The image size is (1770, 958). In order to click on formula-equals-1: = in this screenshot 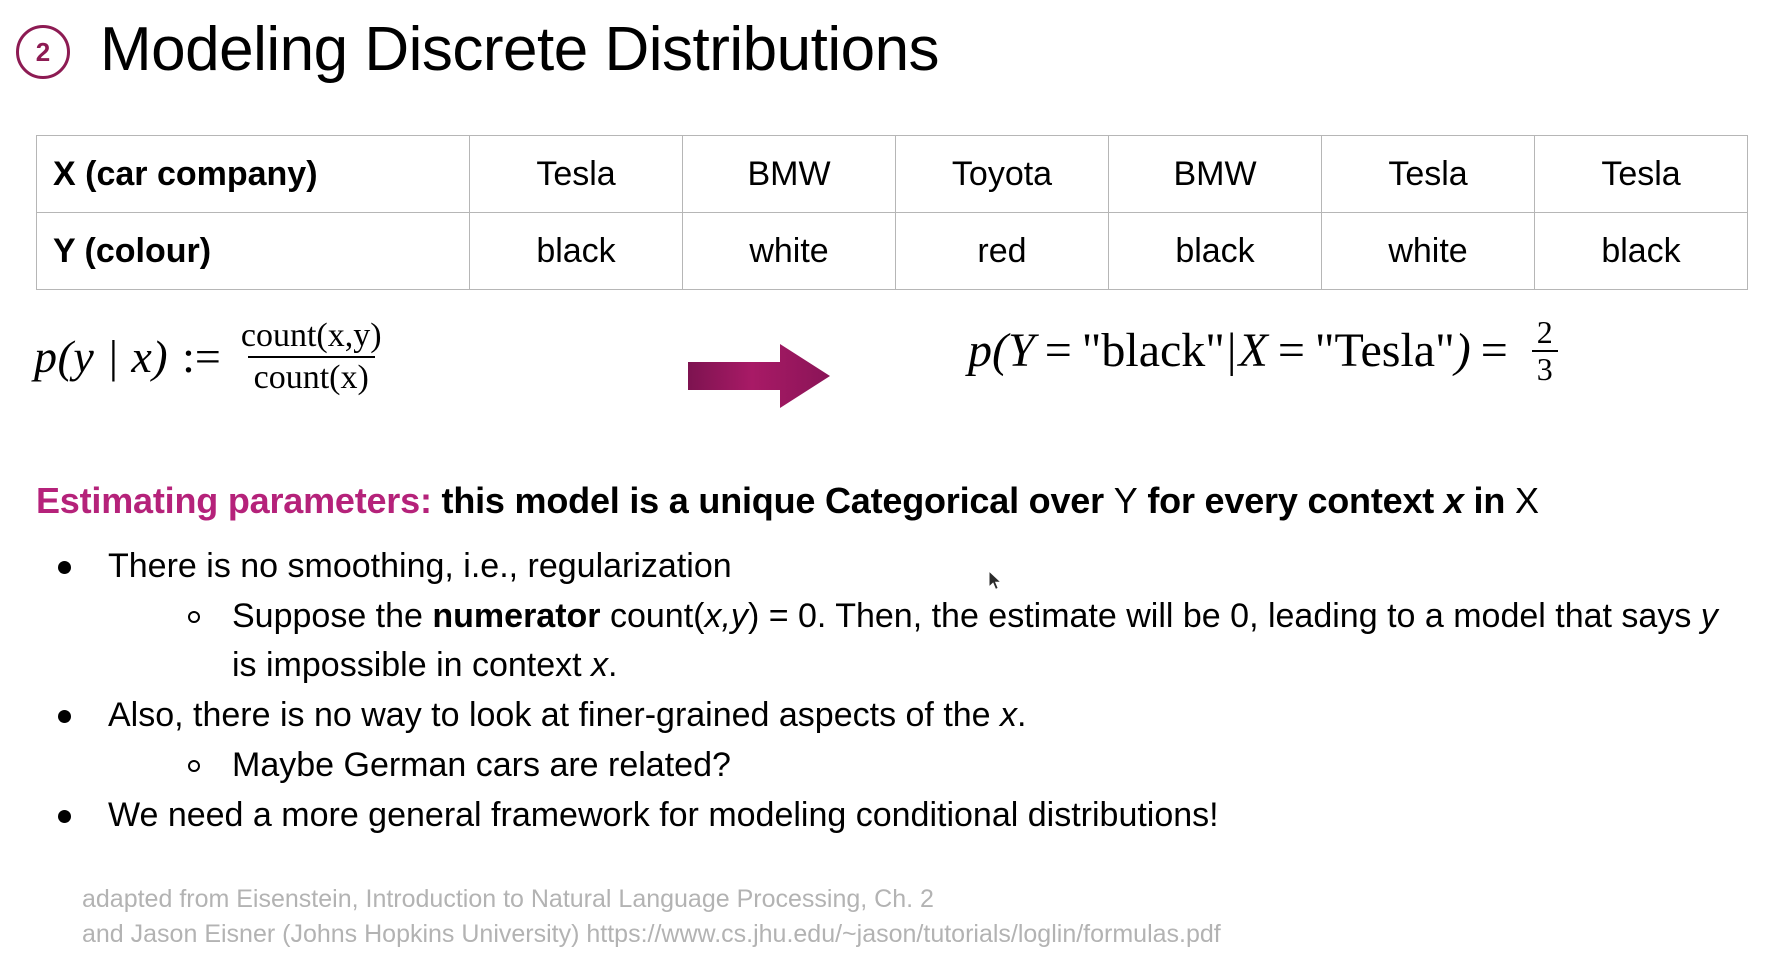, I will do `click(1058, 351)`.